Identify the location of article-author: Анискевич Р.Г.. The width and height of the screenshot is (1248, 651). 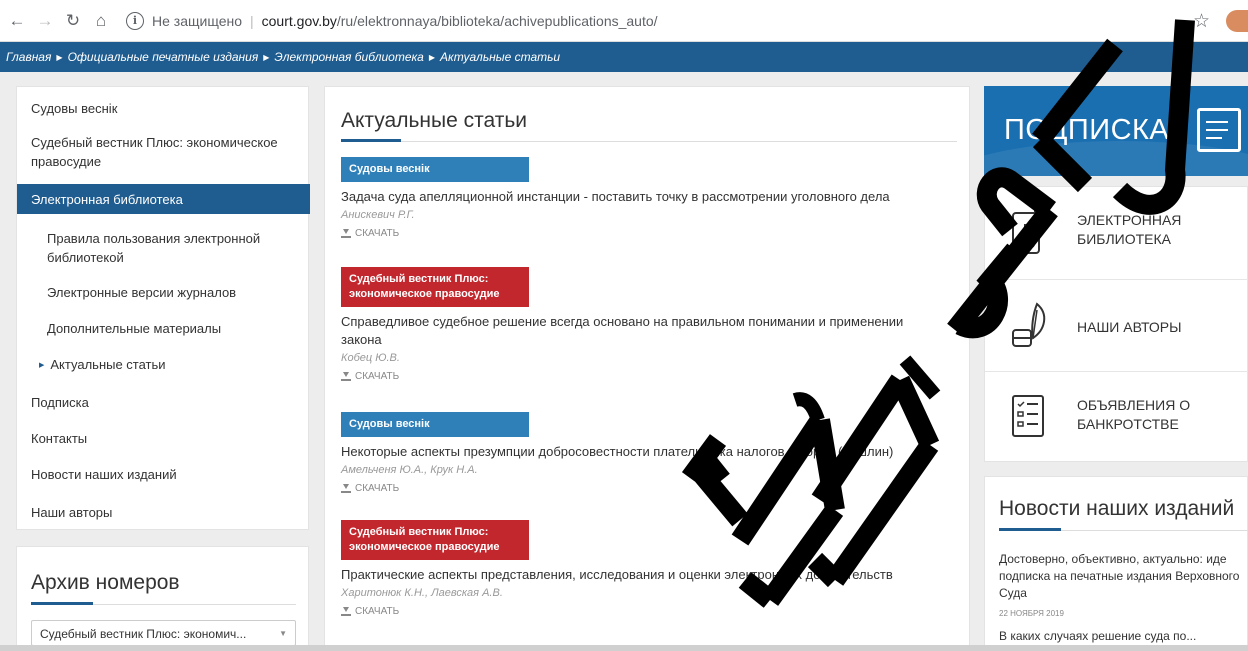
(378, 215).